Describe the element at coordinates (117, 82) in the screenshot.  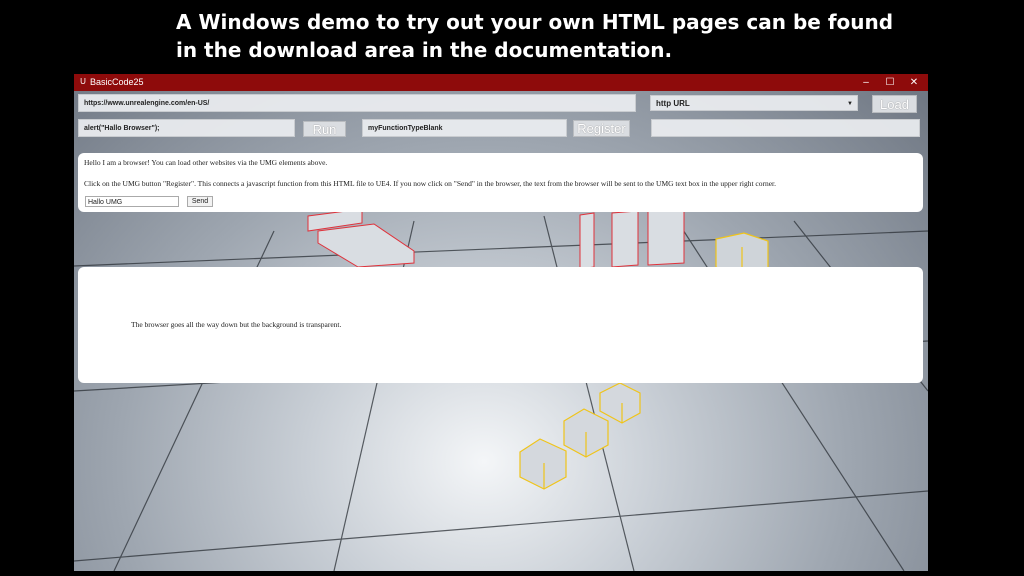
I see `window-title: BasicCode25` at that location.